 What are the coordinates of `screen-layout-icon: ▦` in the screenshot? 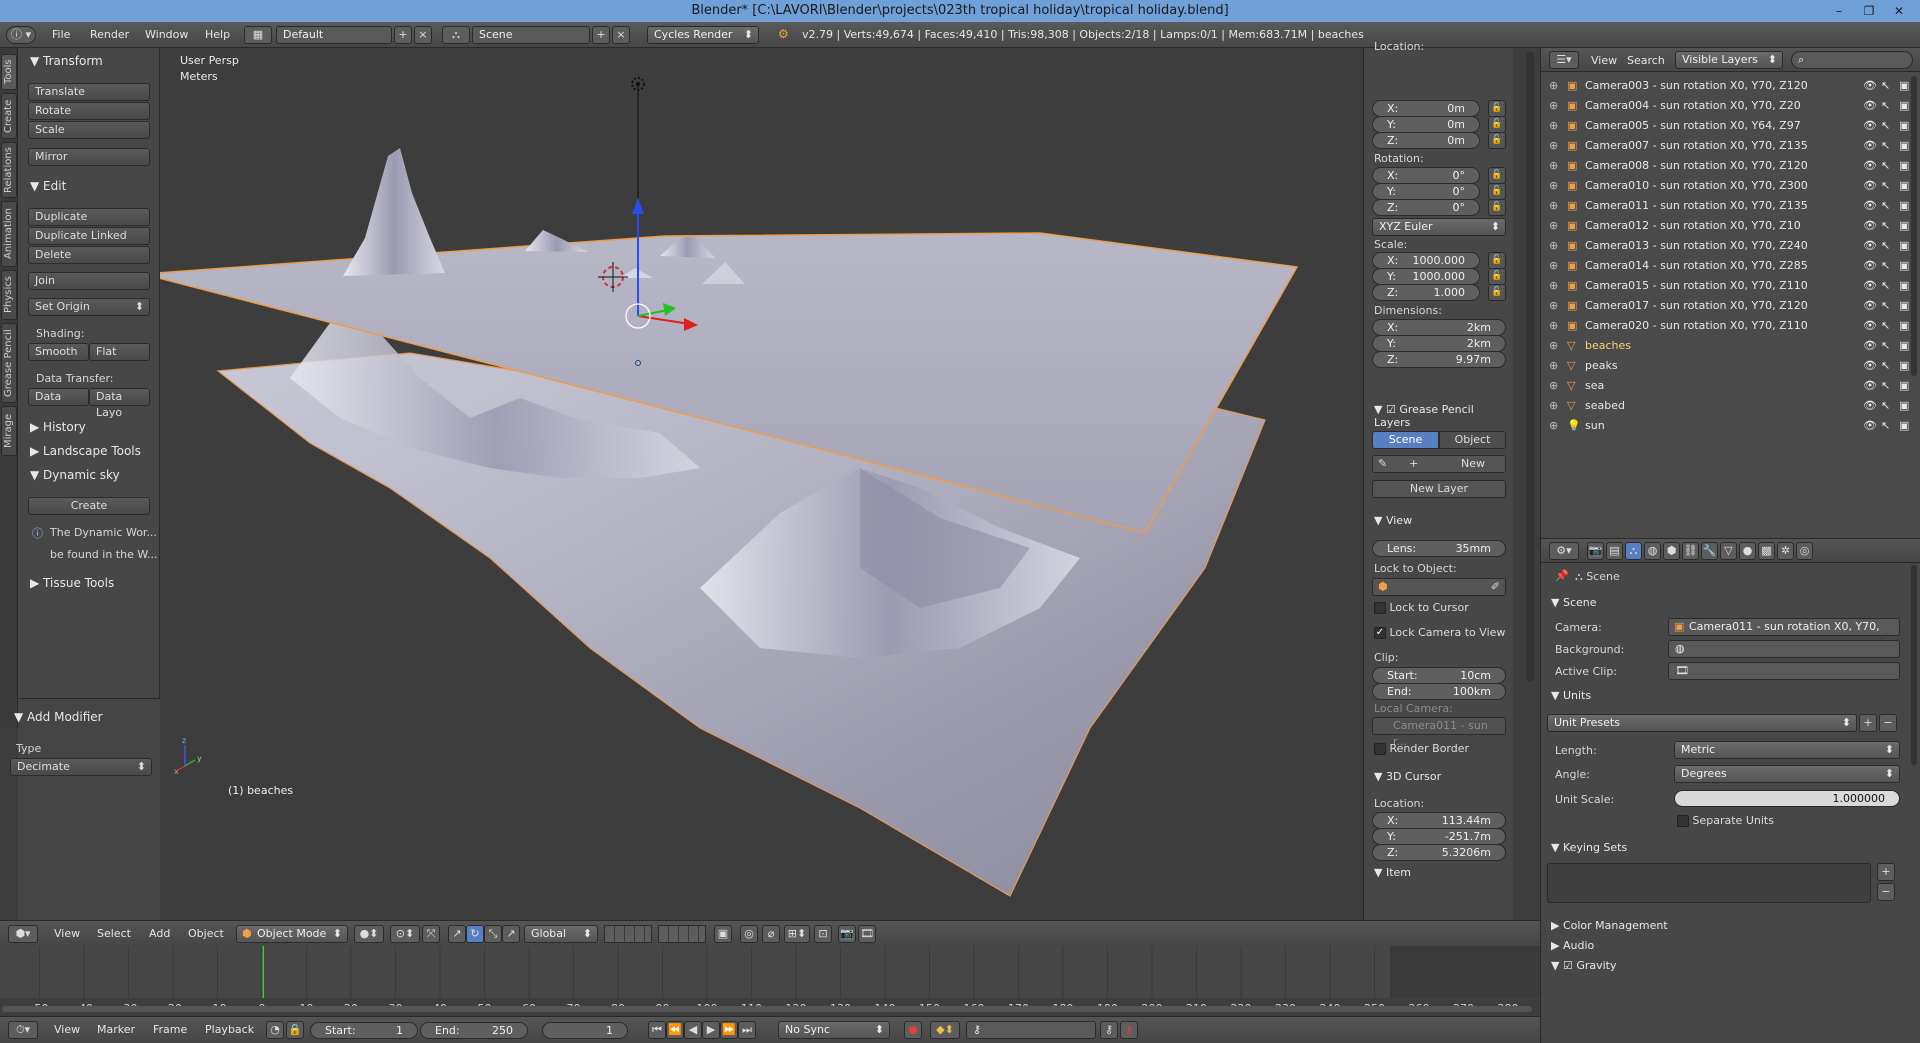 It's located at (258, 35).